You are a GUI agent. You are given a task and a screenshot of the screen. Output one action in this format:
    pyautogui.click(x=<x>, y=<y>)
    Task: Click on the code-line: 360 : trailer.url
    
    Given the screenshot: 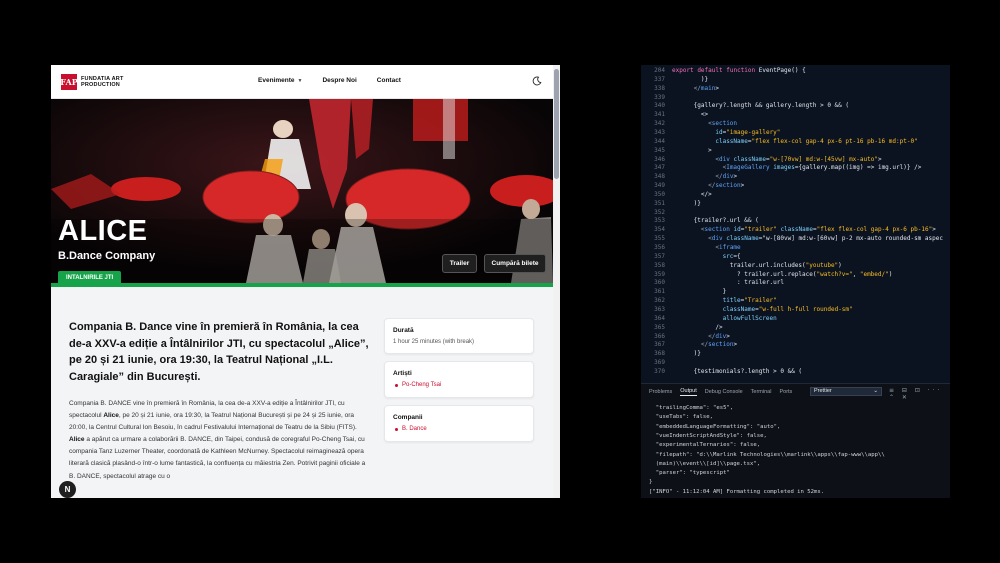 What is the action you would take?
    pyautogui.click(x=795, y=283)
    